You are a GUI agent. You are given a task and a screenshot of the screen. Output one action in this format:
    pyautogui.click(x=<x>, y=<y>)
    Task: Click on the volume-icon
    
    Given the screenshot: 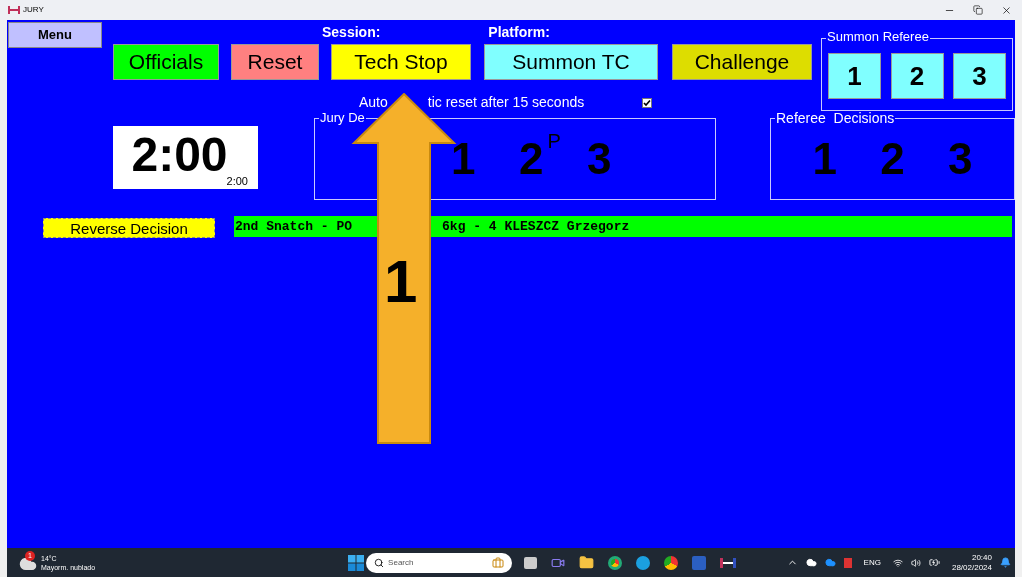 What is the action you would take?
    pyautogui.click(x=915, y=562)
    